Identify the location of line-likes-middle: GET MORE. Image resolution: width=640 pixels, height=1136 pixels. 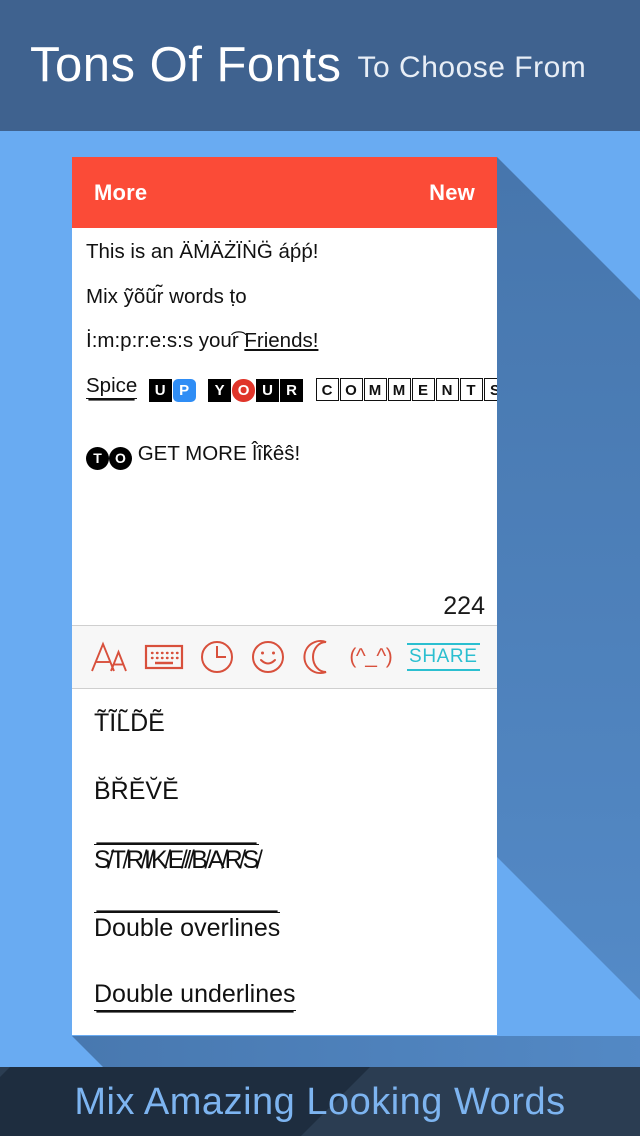
(192, 453).